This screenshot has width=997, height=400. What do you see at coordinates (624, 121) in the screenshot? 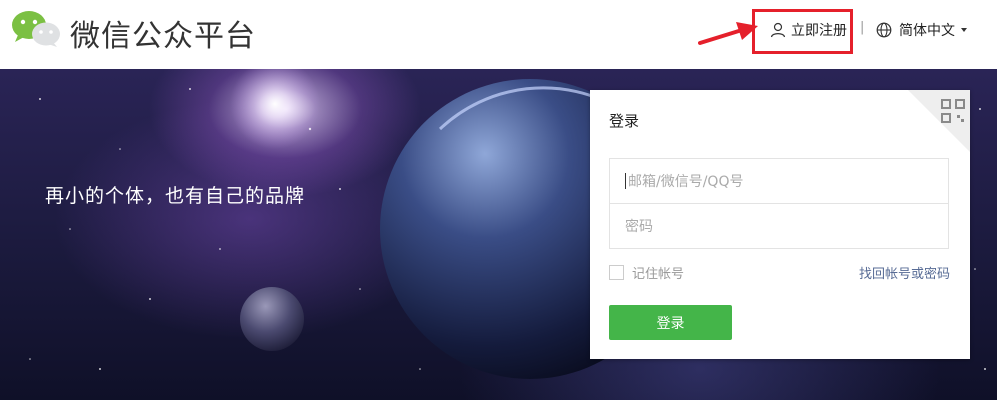
I see `login-title: 登录` at bounding box center [624, 121].